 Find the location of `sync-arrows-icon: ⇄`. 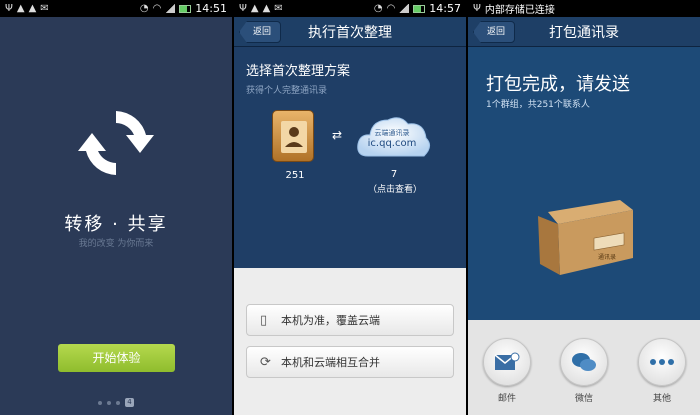

sync-arrows-icon: ⇄ is located at coordinates (337, 135).